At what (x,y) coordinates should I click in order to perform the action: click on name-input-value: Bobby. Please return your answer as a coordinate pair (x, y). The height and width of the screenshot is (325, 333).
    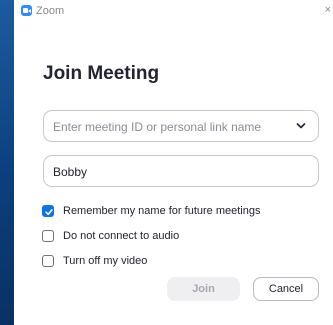
    Looking at the image, I should click on (70, 172).